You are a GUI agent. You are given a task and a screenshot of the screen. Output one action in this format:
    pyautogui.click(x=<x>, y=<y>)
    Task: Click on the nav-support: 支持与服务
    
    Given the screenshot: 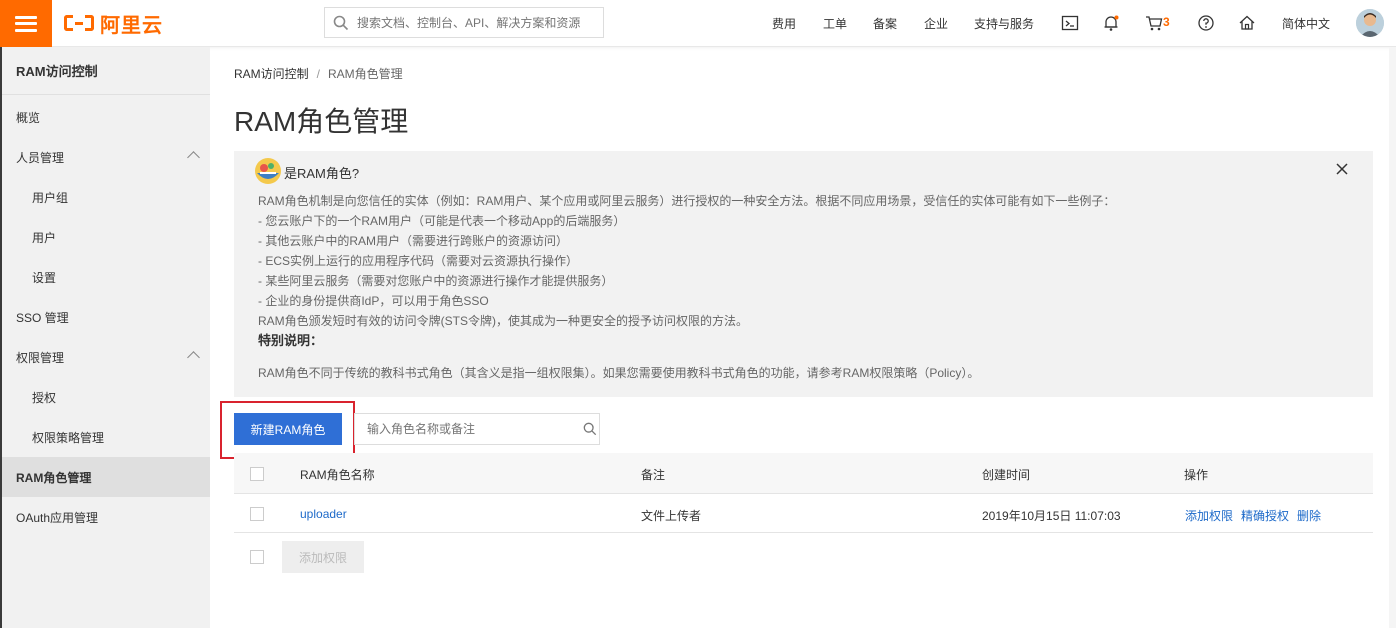 What is the action you would take?
    pyautogui.click(x=1004, y=23)
    